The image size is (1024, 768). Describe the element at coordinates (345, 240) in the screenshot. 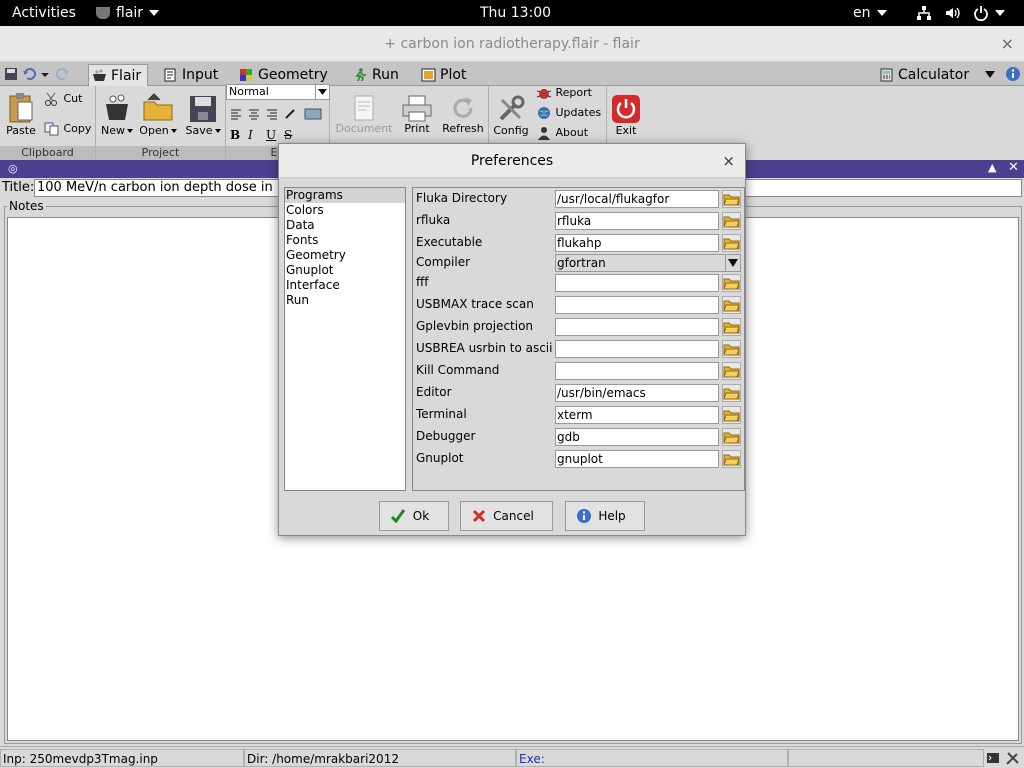

I see `category-item-fonts: Fonts` at that location.